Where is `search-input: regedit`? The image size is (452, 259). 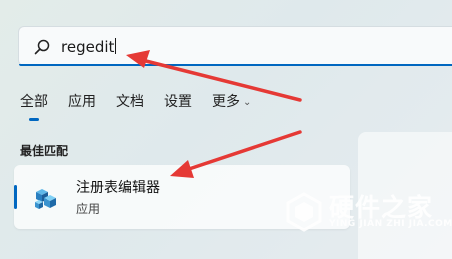 search-input: regedit is located at coordinates (89, 47).